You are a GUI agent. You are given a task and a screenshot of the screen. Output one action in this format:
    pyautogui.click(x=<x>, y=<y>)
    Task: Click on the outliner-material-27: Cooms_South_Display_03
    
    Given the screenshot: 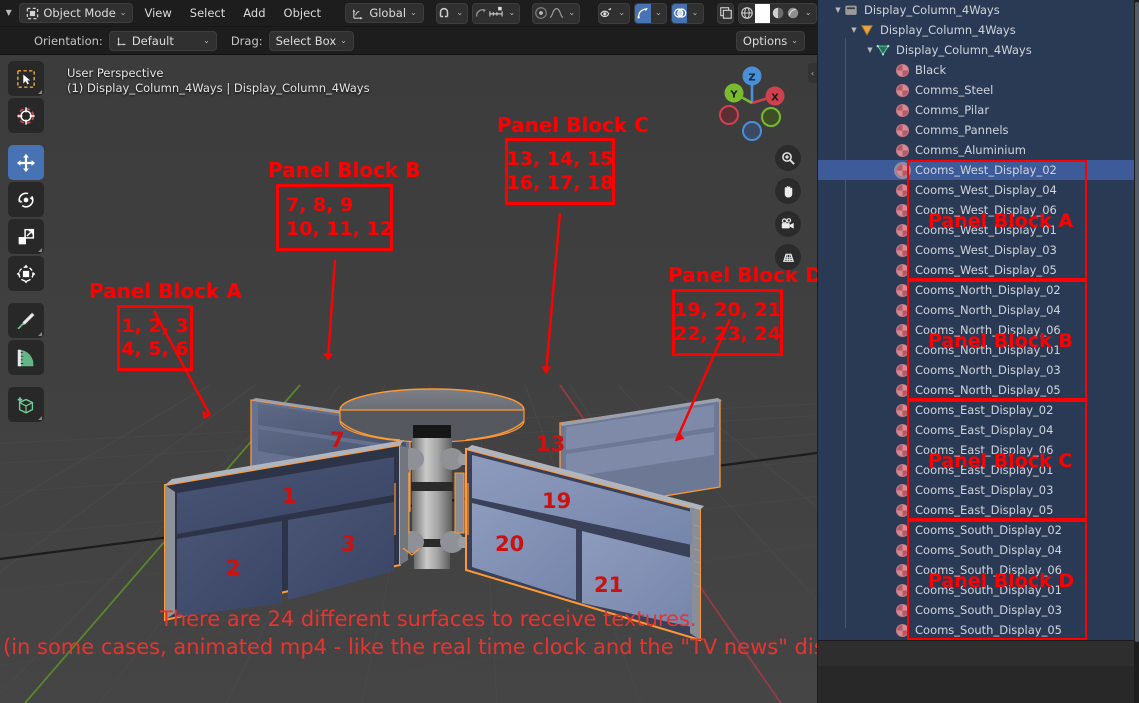 What is the action you would take?
    pyautogui.click(x=976, y=610)
    